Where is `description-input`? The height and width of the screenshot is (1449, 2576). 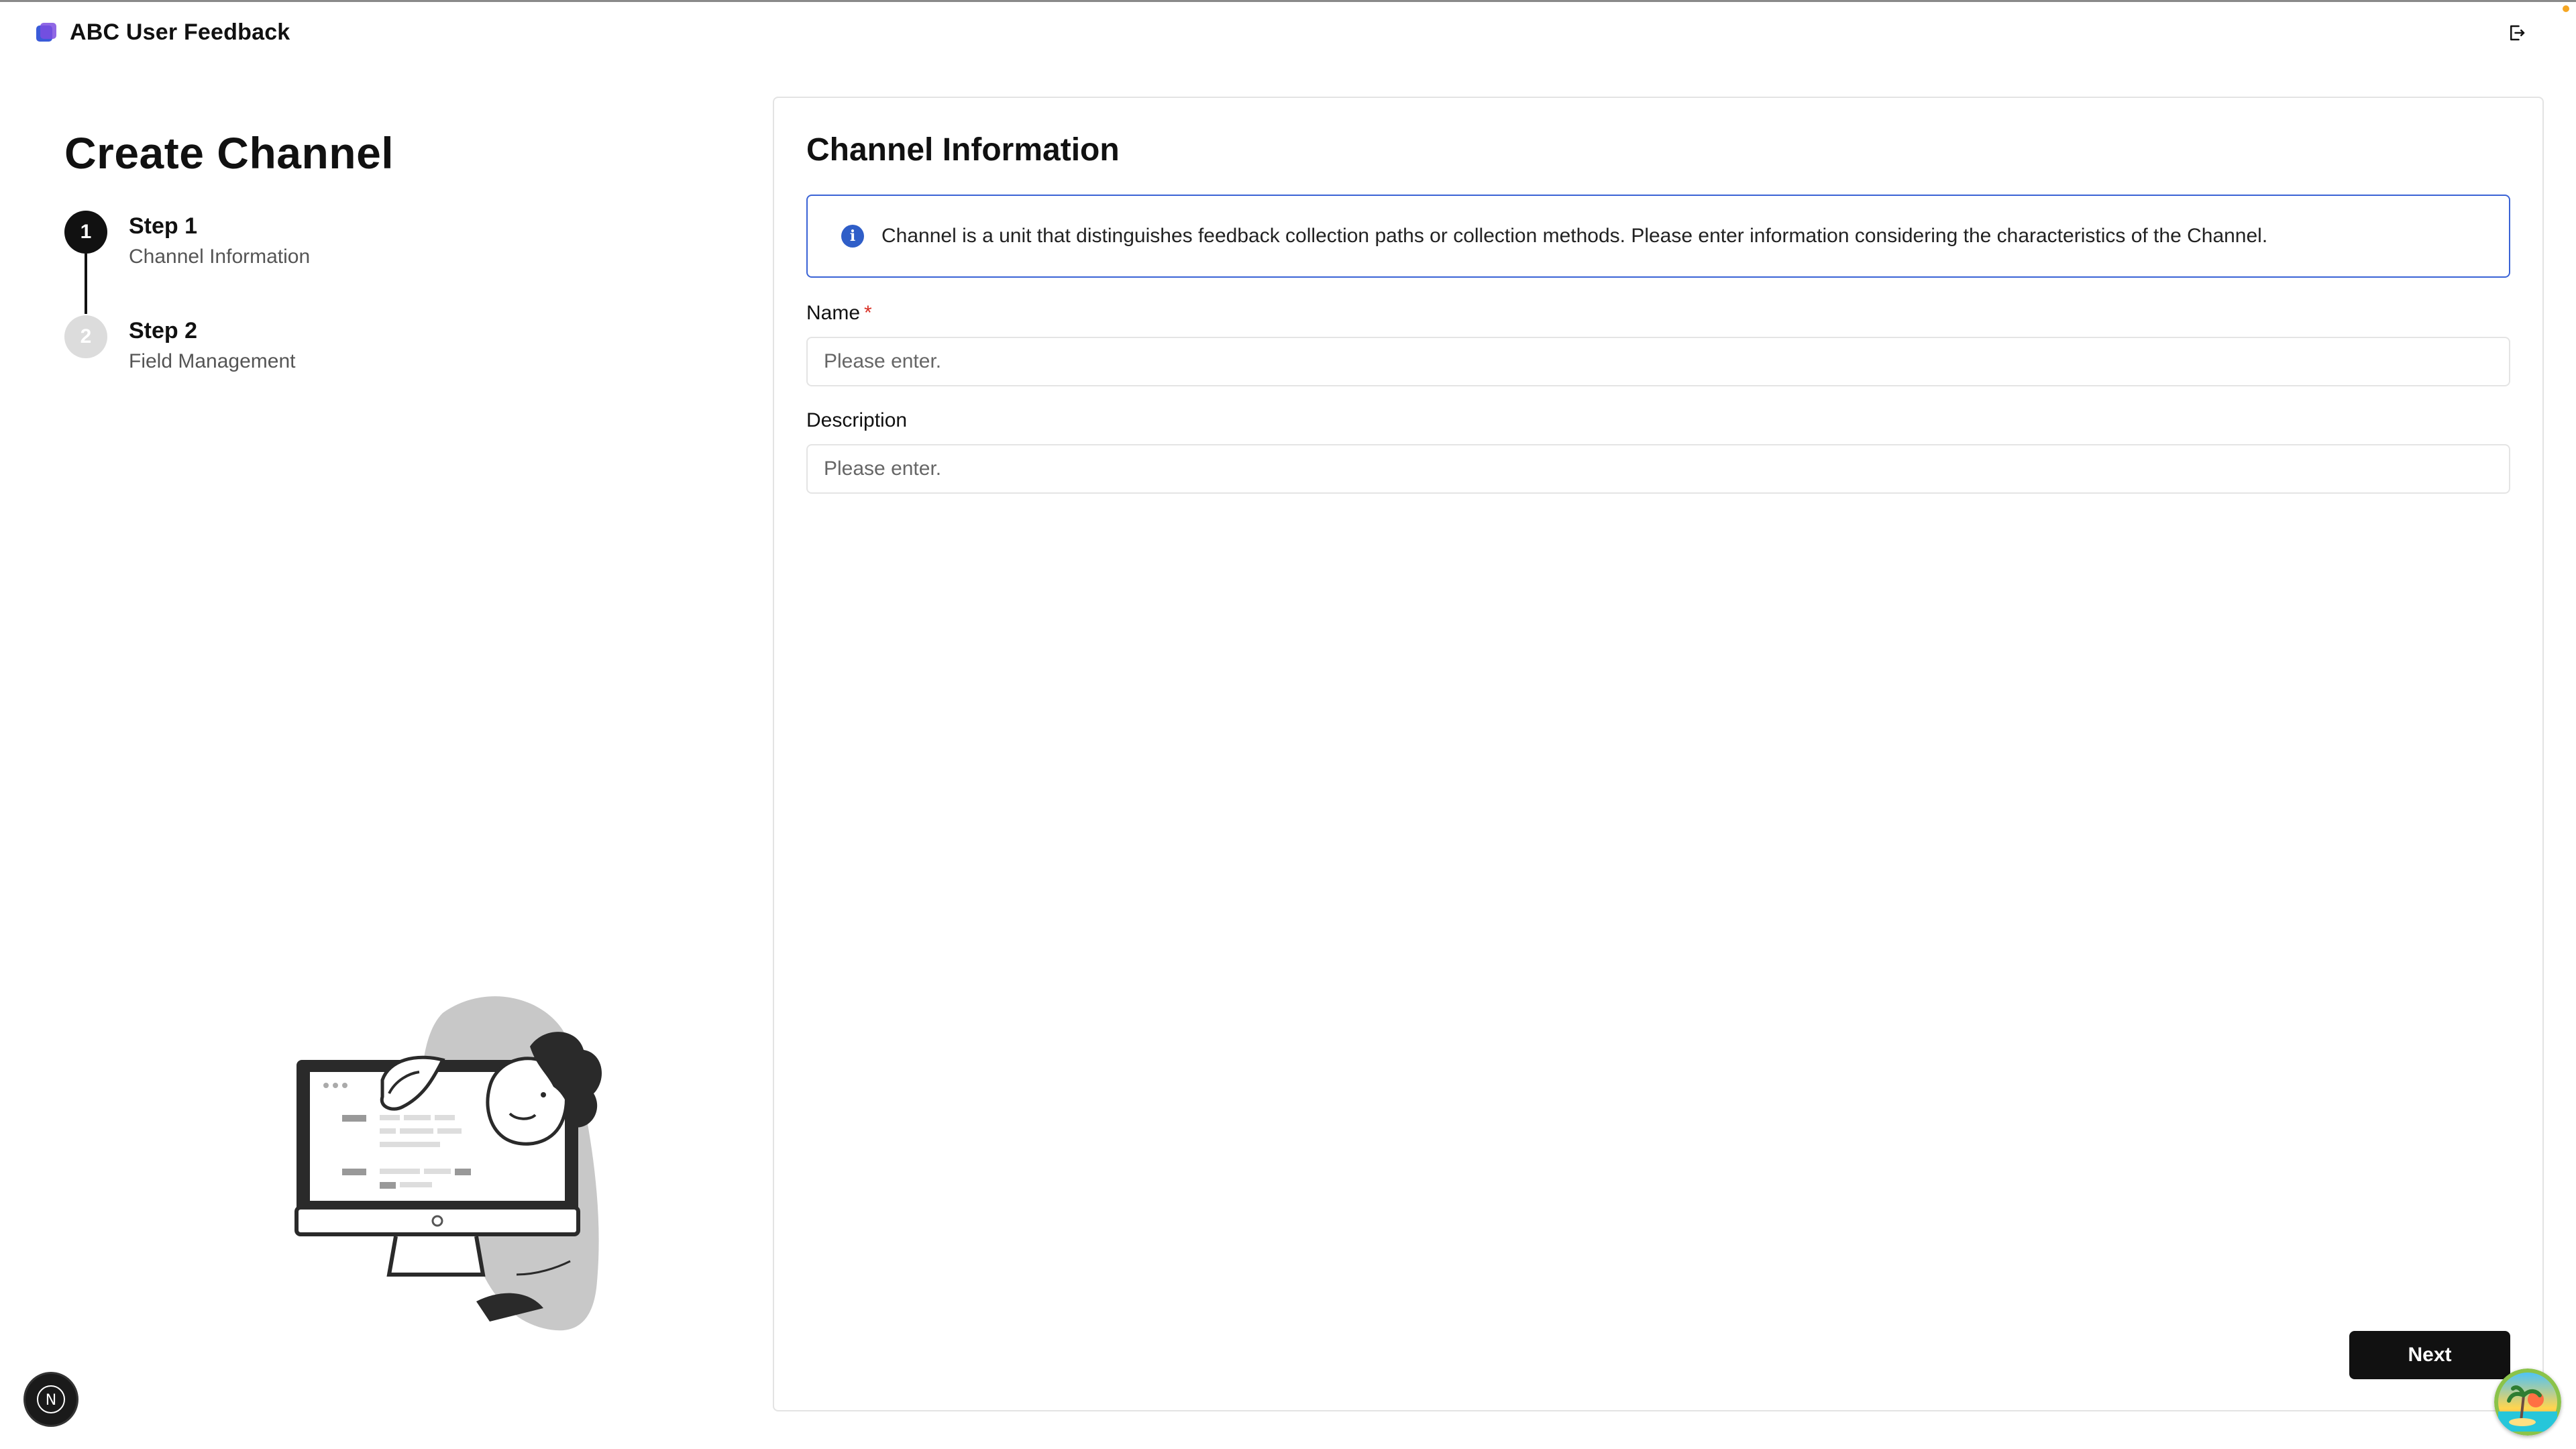 description-input is located at coordinates (1658, 469).